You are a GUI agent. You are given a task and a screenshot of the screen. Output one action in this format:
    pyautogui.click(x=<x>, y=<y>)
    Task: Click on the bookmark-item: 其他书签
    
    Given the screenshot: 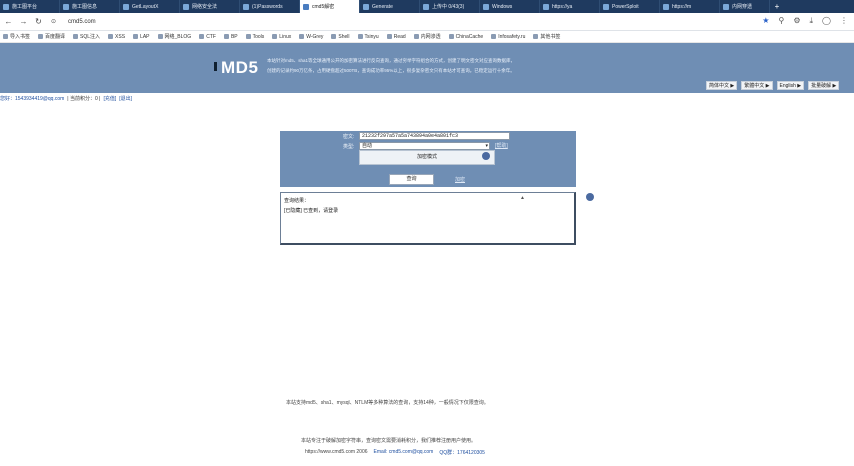 What is the action you would take?
    pyautogui.click(x=546, y=36)
    